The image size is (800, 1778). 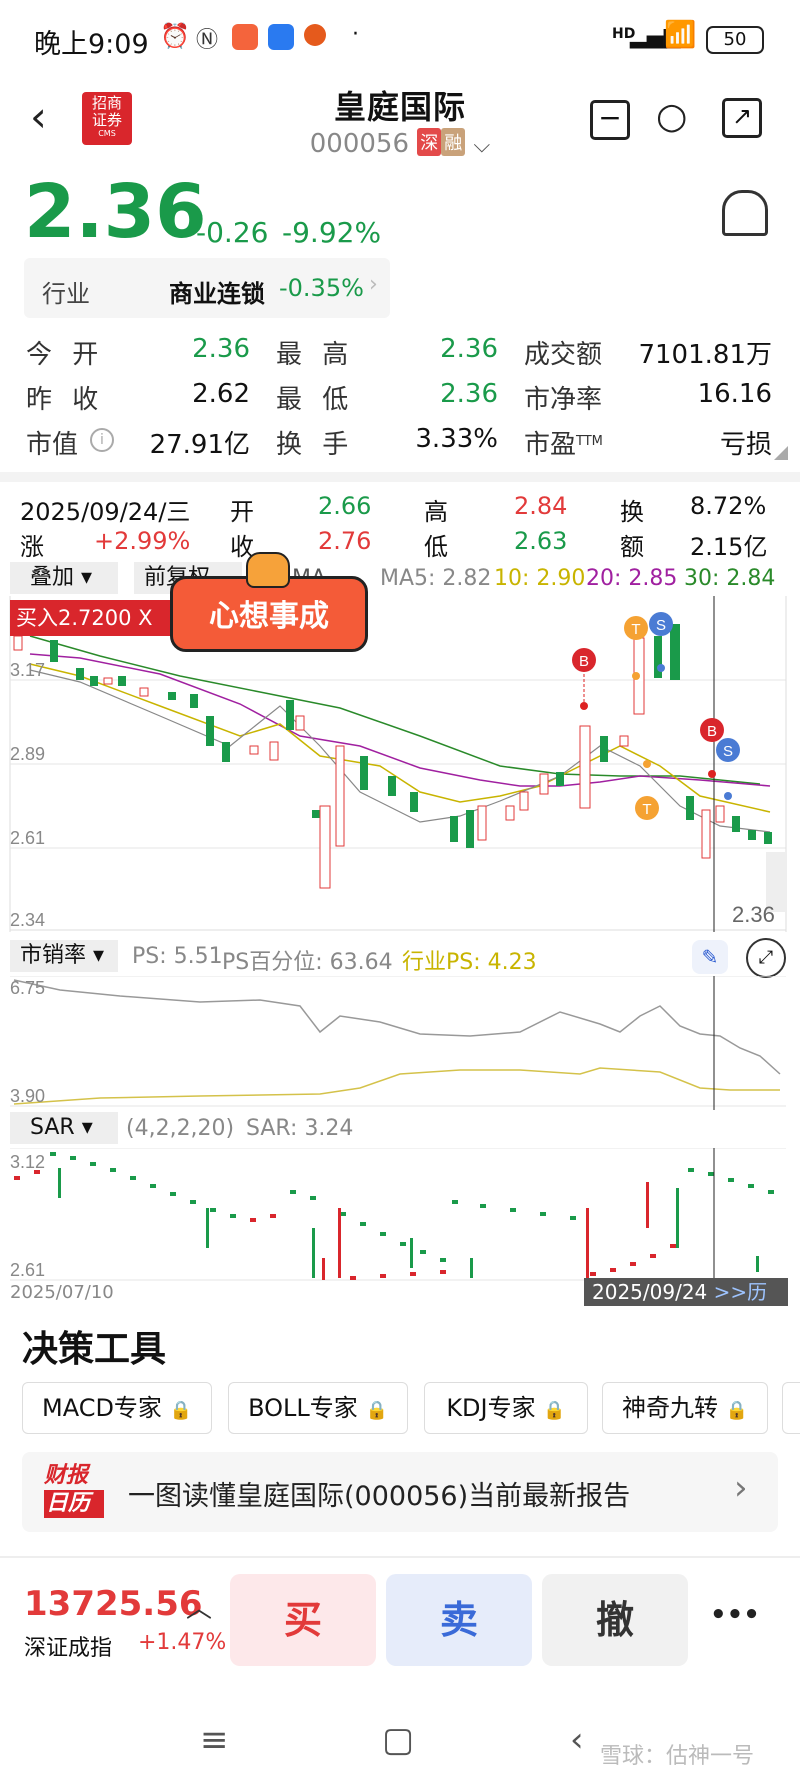 I want to click on day-turn-label: 换, so click(x=632, y=512).